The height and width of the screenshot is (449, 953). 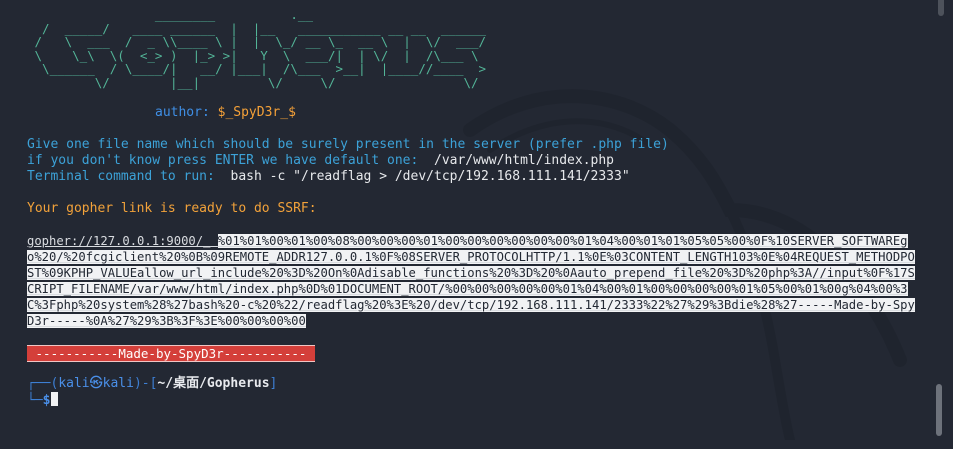 I want to click on default-file-value: /var/www/html/index.php, so click(x=520, y=160).